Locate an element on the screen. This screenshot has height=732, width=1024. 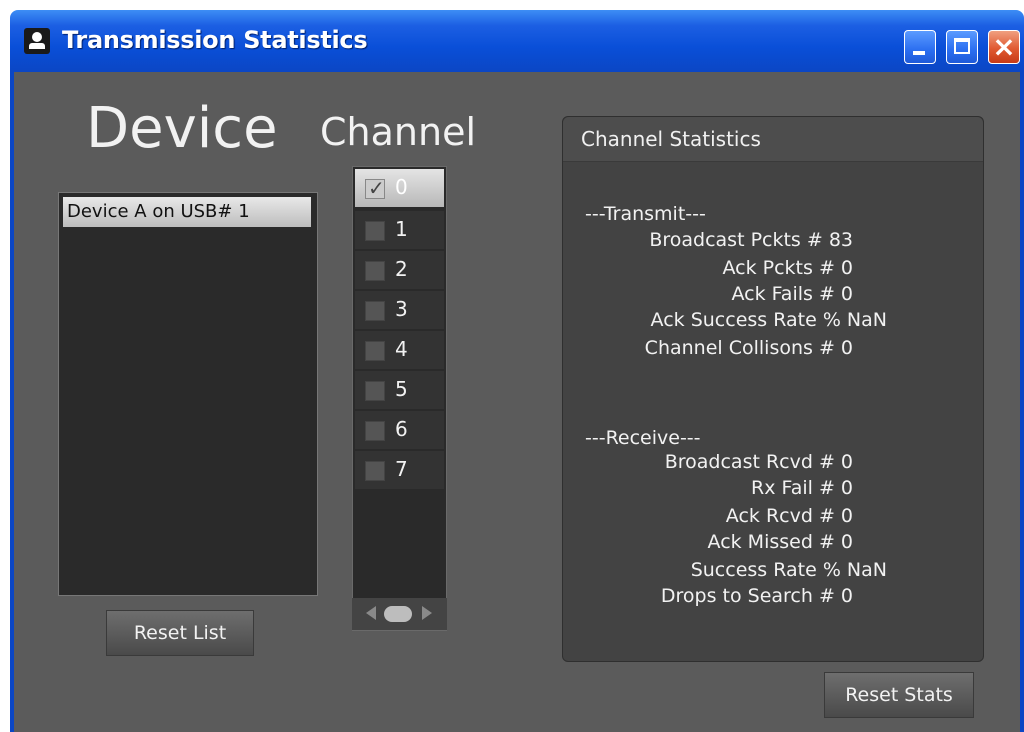
channel-item-2: 2 is located at coordinates (399, 270).